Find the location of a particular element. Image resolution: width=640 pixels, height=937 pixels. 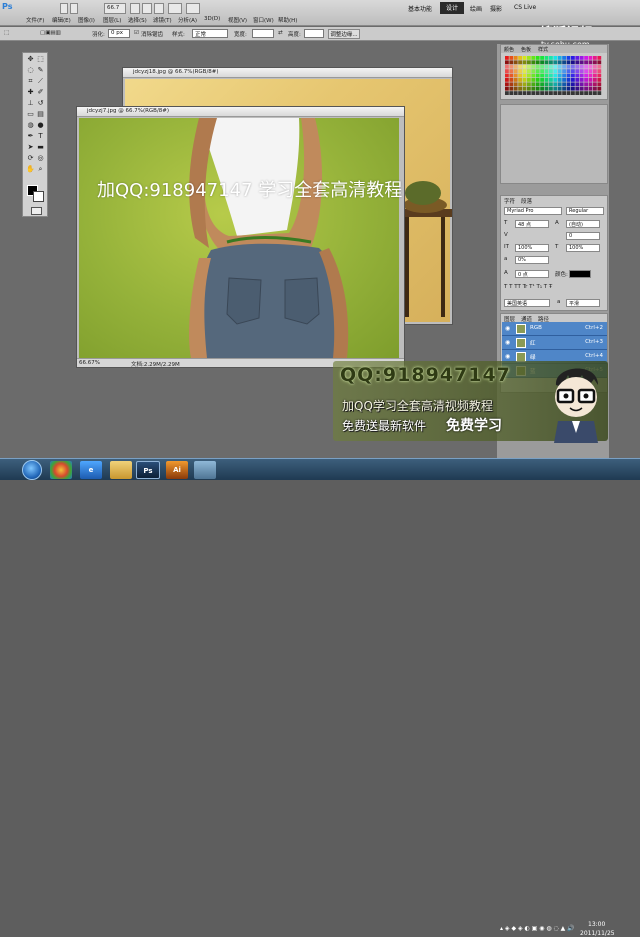

visibility-eye-icon: ◉ is located at coordinates (507, 342).